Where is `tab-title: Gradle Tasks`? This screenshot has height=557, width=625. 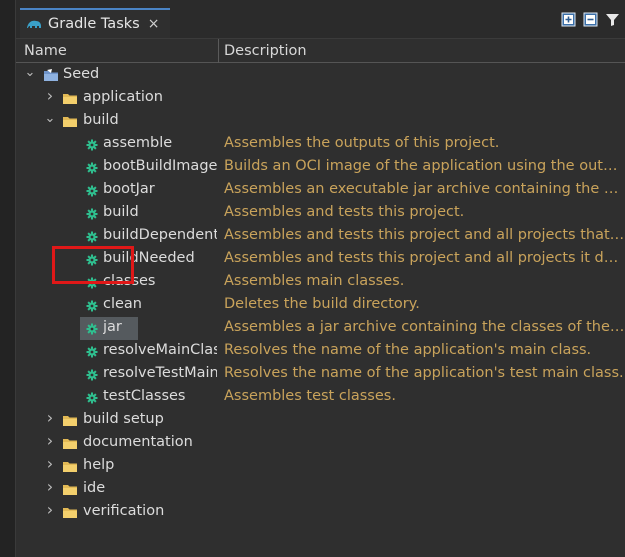 tab-title: Gradle Tasks is located at coordinates (94, 24).